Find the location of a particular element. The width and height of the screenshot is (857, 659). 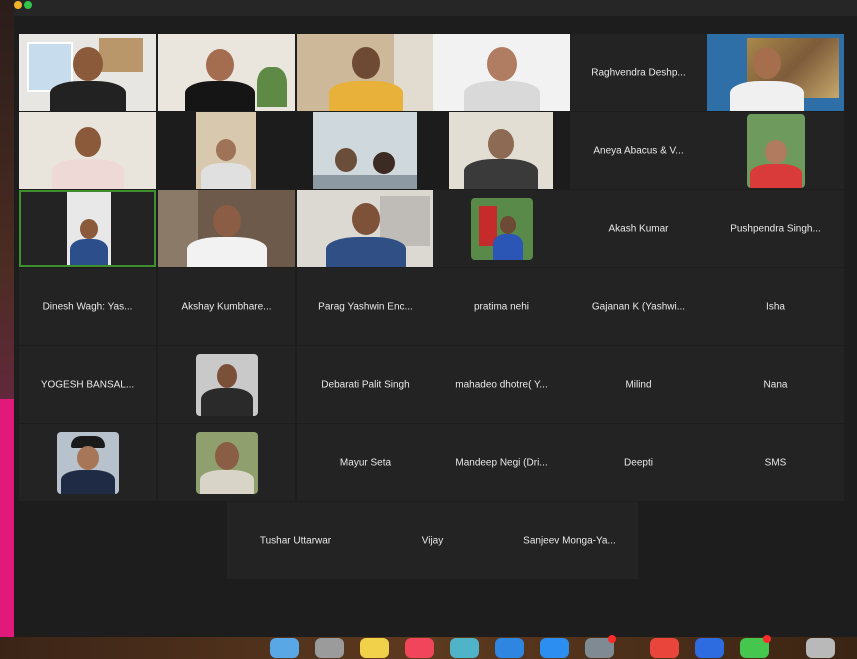

participant-name: SMS is located at coordinates (775, 462).